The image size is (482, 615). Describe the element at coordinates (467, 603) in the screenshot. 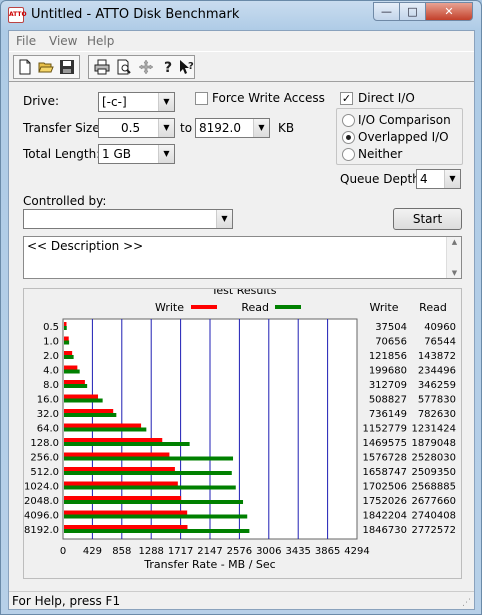

I see `resize-grip-icon: ⋰` at that location.